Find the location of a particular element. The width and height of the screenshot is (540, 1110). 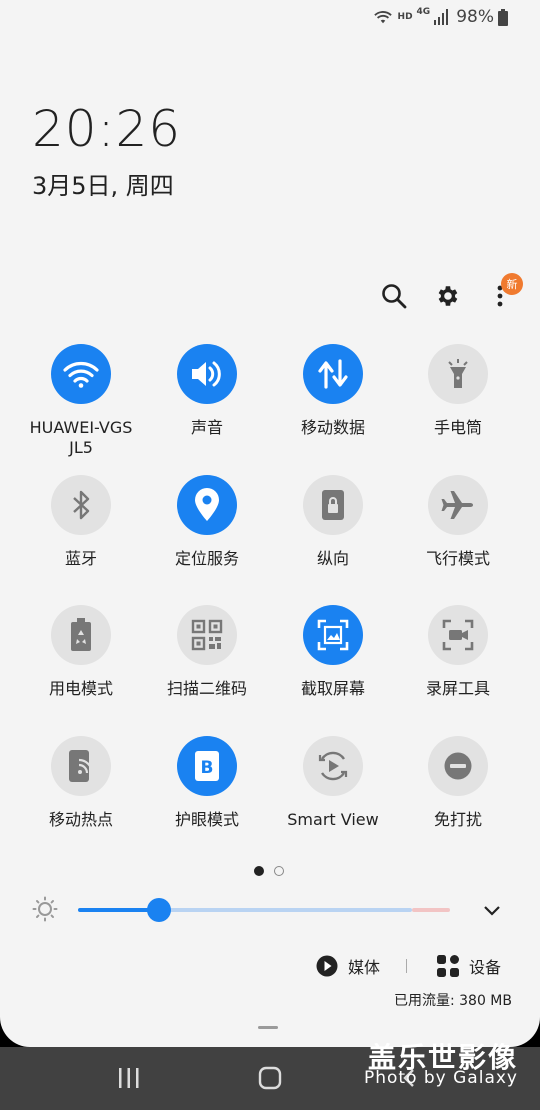

tile-flashlight-label: 手电筒 is located at coordinates (457, 427).